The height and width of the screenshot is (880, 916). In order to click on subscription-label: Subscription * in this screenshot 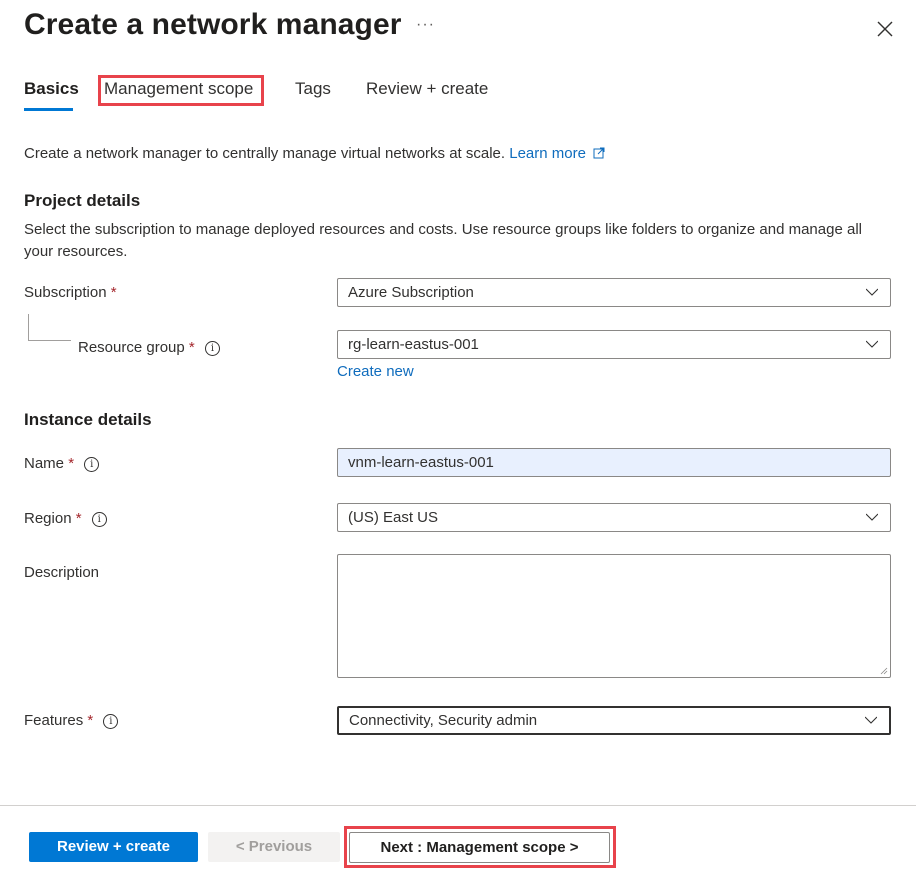, I will do `click(70, 292)`.